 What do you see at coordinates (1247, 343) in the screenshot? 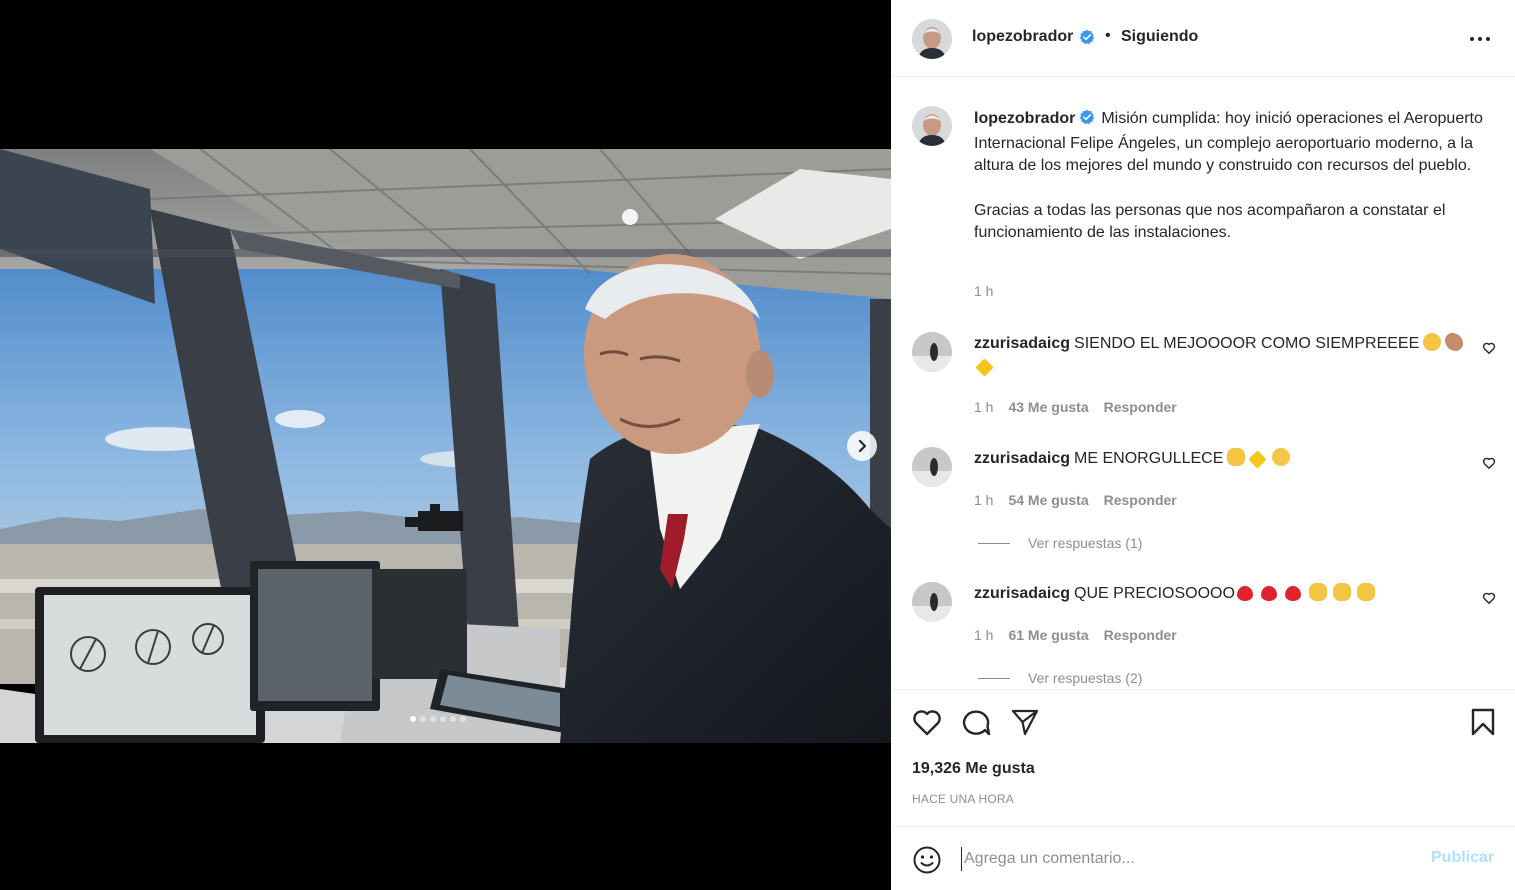
I see `comment-body: SIENDO EL MEJOOOOR COMO SIEMPREEEE` at bounding box center [1247, 343].